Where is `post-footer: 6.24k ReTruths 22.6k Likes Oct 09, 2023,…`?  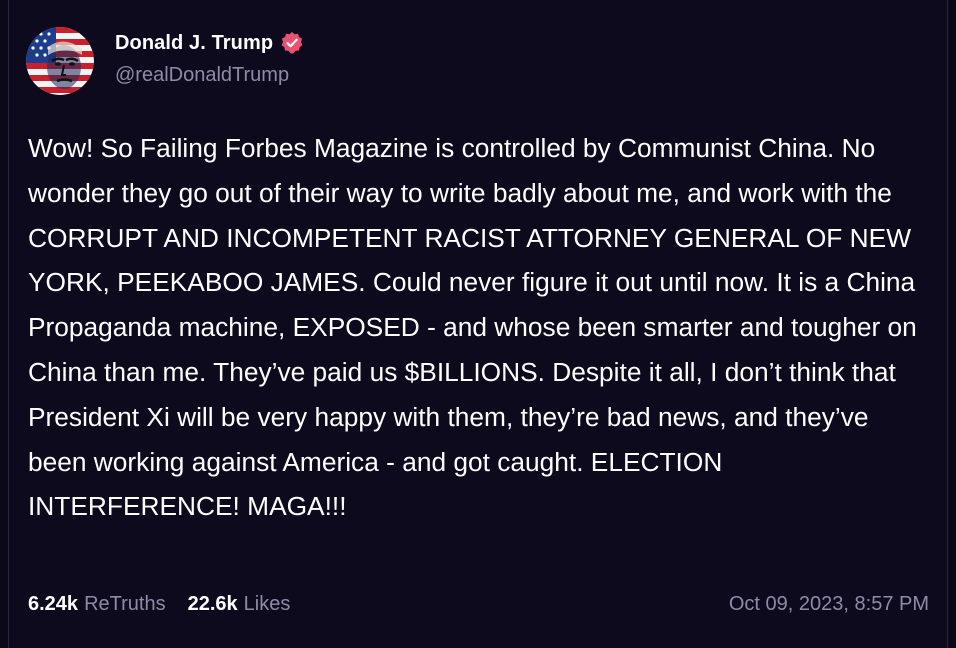
post-footer: 6.24k ReTruths 22.6k Likes Oct 09, 2023,… is located at coordinates (478, 604).